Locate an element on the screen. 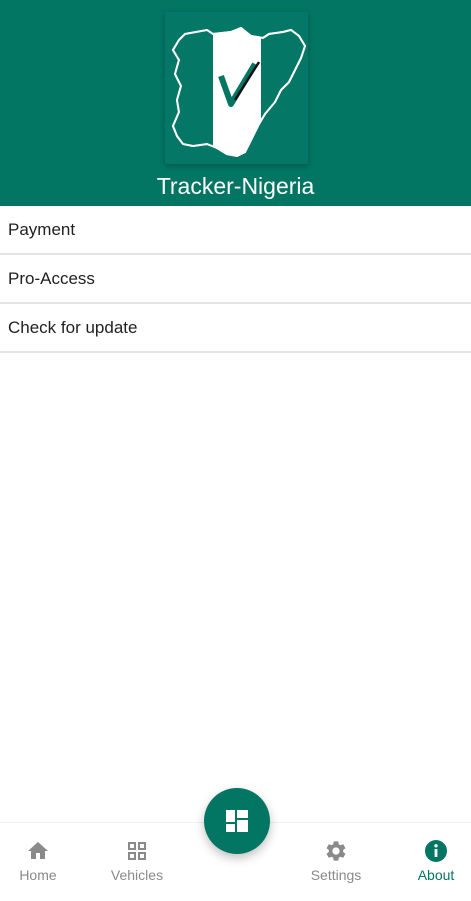  nav-item-settings: Settings is located at coordinates (336, 861).